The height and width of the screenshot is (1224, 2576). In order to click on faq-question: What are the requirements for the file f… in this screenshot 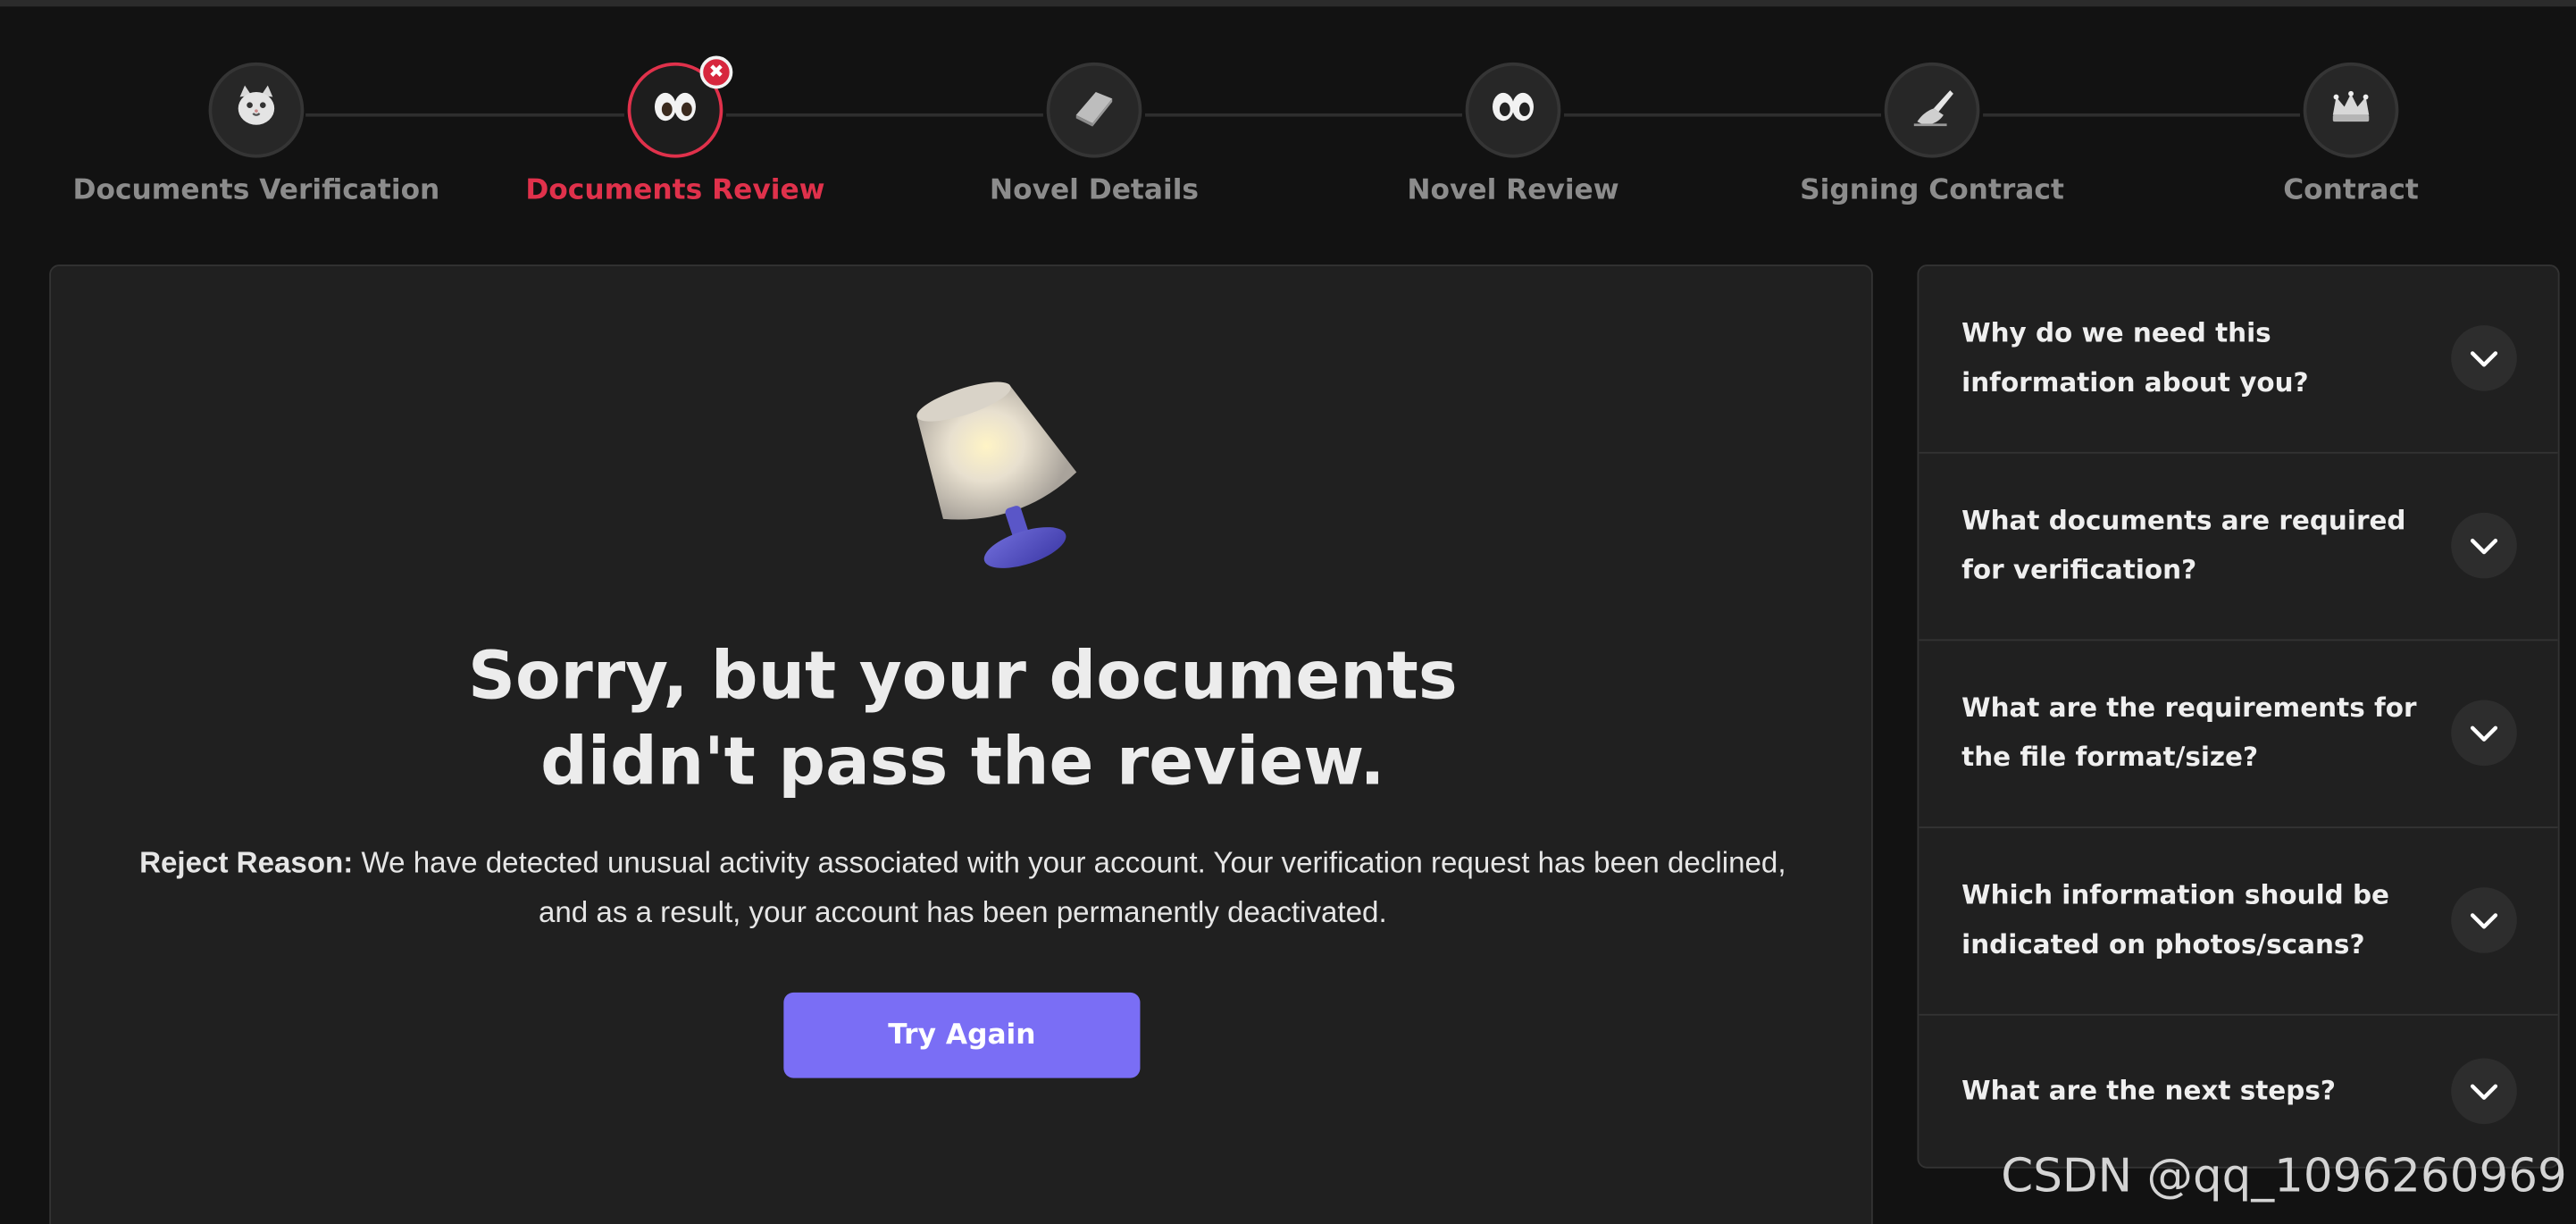, I will do `click(2189, 732)`.